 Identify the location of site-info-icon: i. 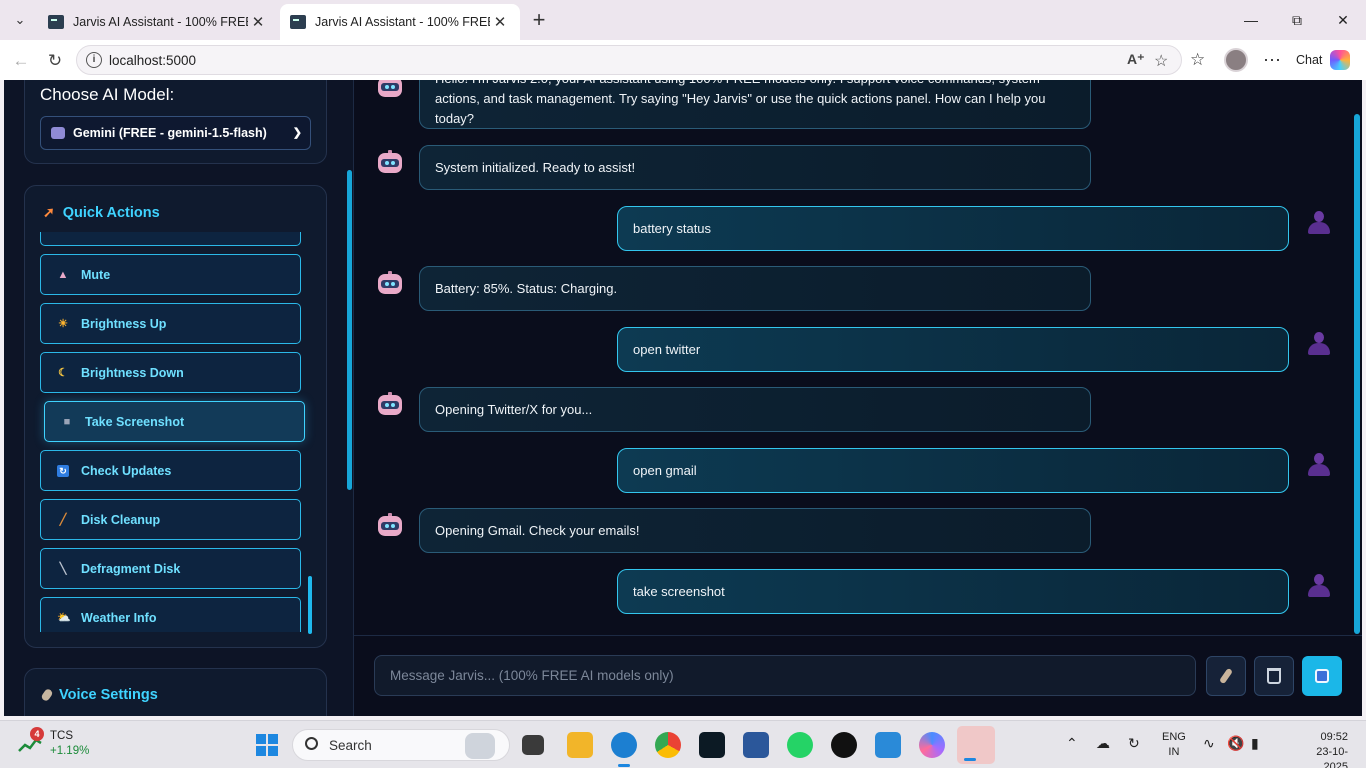
(94, 60).